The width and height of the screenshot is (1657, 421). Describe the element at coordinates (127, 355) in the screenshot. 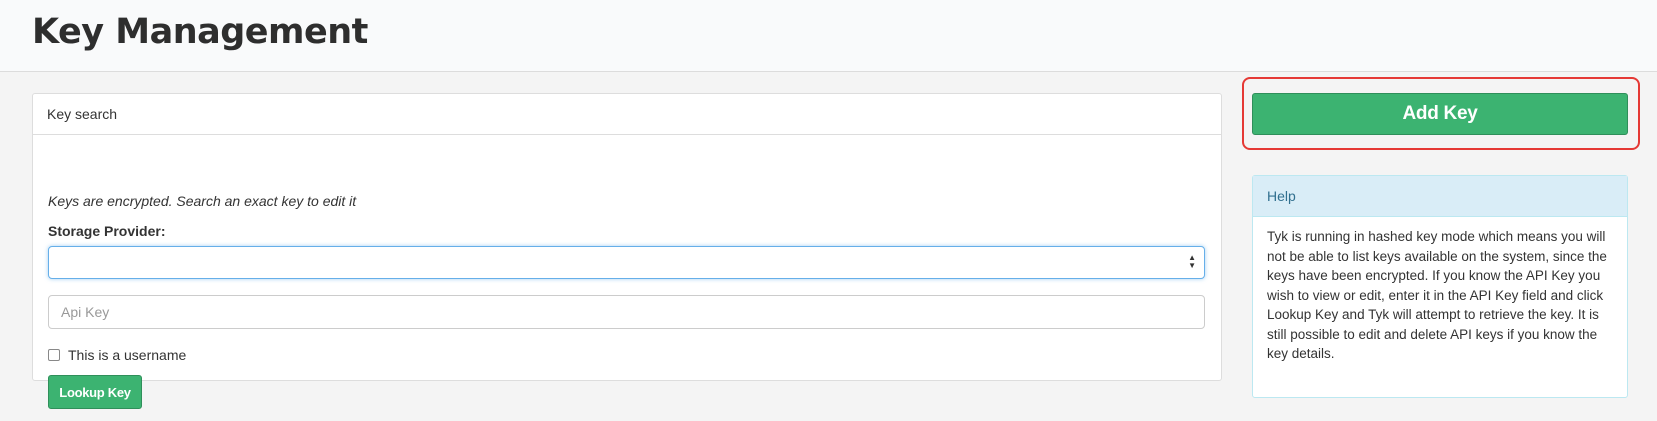

I see `username-checkbox-label: This is a username` at that location.